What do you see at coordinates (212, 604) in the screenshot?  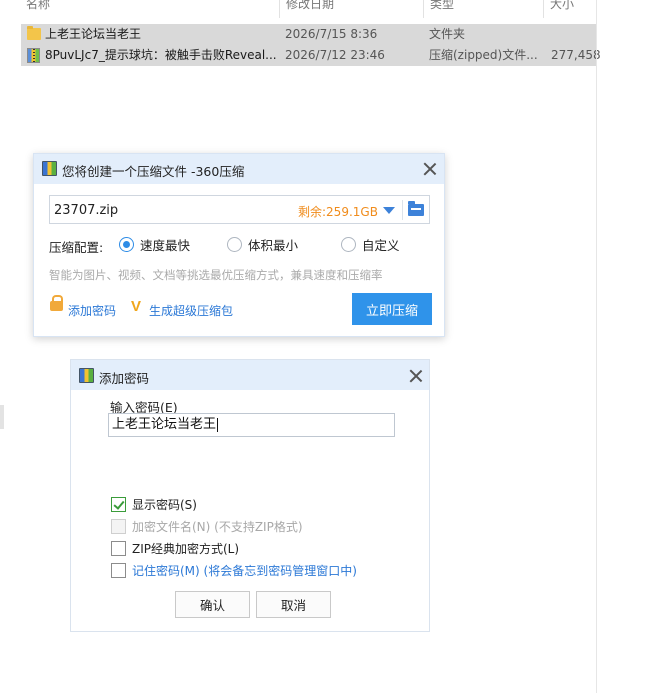 I see `confirm-button: 确认` at bounding box center [212, 604].